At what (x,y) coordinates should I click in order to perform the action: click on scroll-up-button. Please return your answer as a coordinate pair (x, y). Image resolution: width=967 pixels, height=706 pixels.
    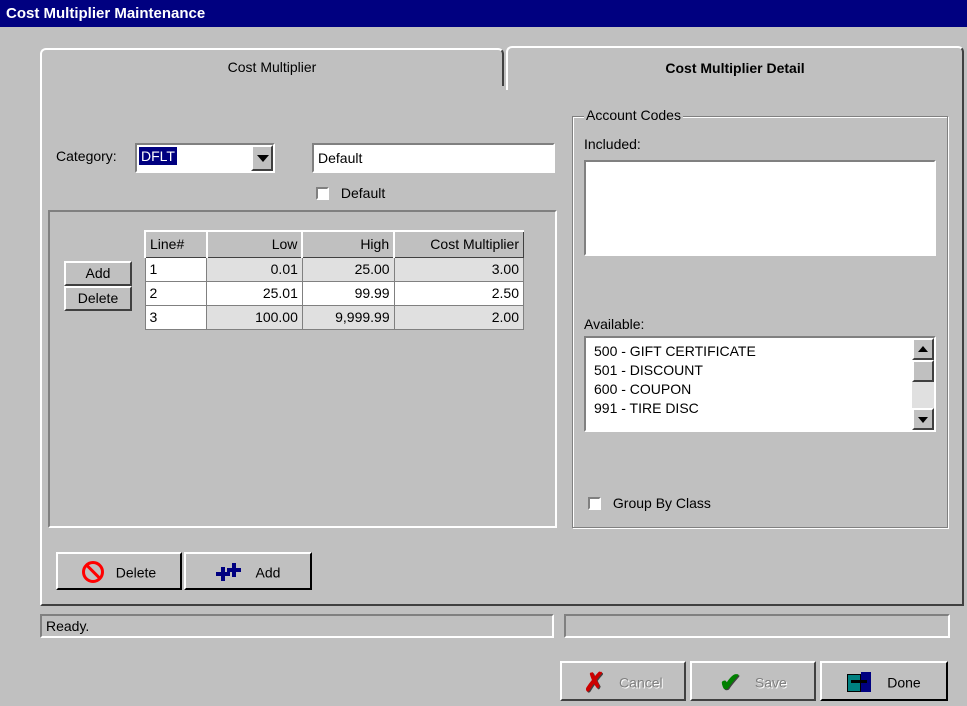
    Looking at the image, I should click on (923, 349).